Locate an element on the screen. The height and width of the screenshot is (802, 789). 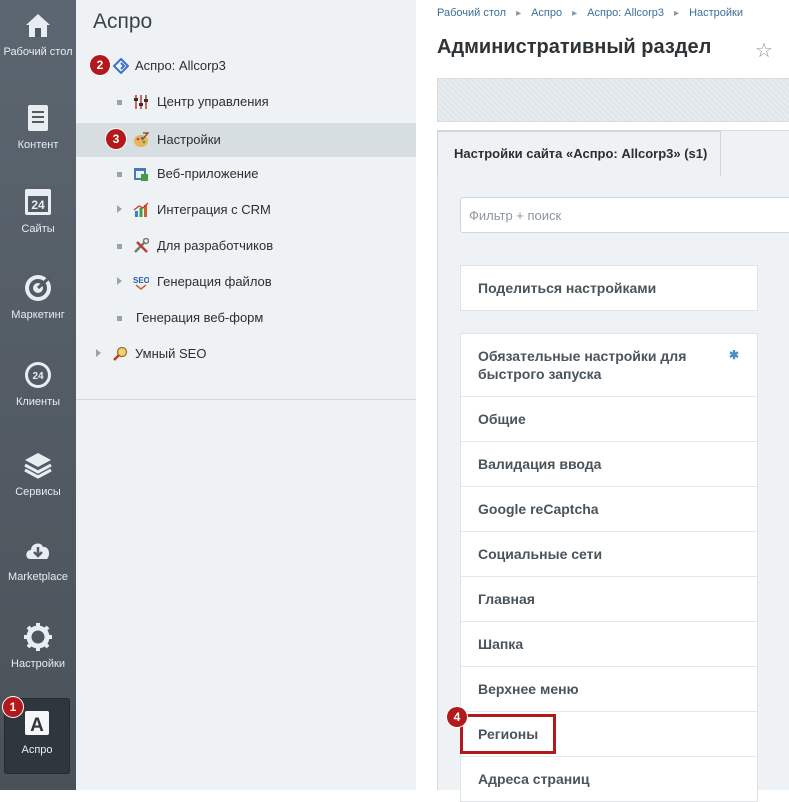
rail-label: Клиенты is located at coordinates (38, 402).